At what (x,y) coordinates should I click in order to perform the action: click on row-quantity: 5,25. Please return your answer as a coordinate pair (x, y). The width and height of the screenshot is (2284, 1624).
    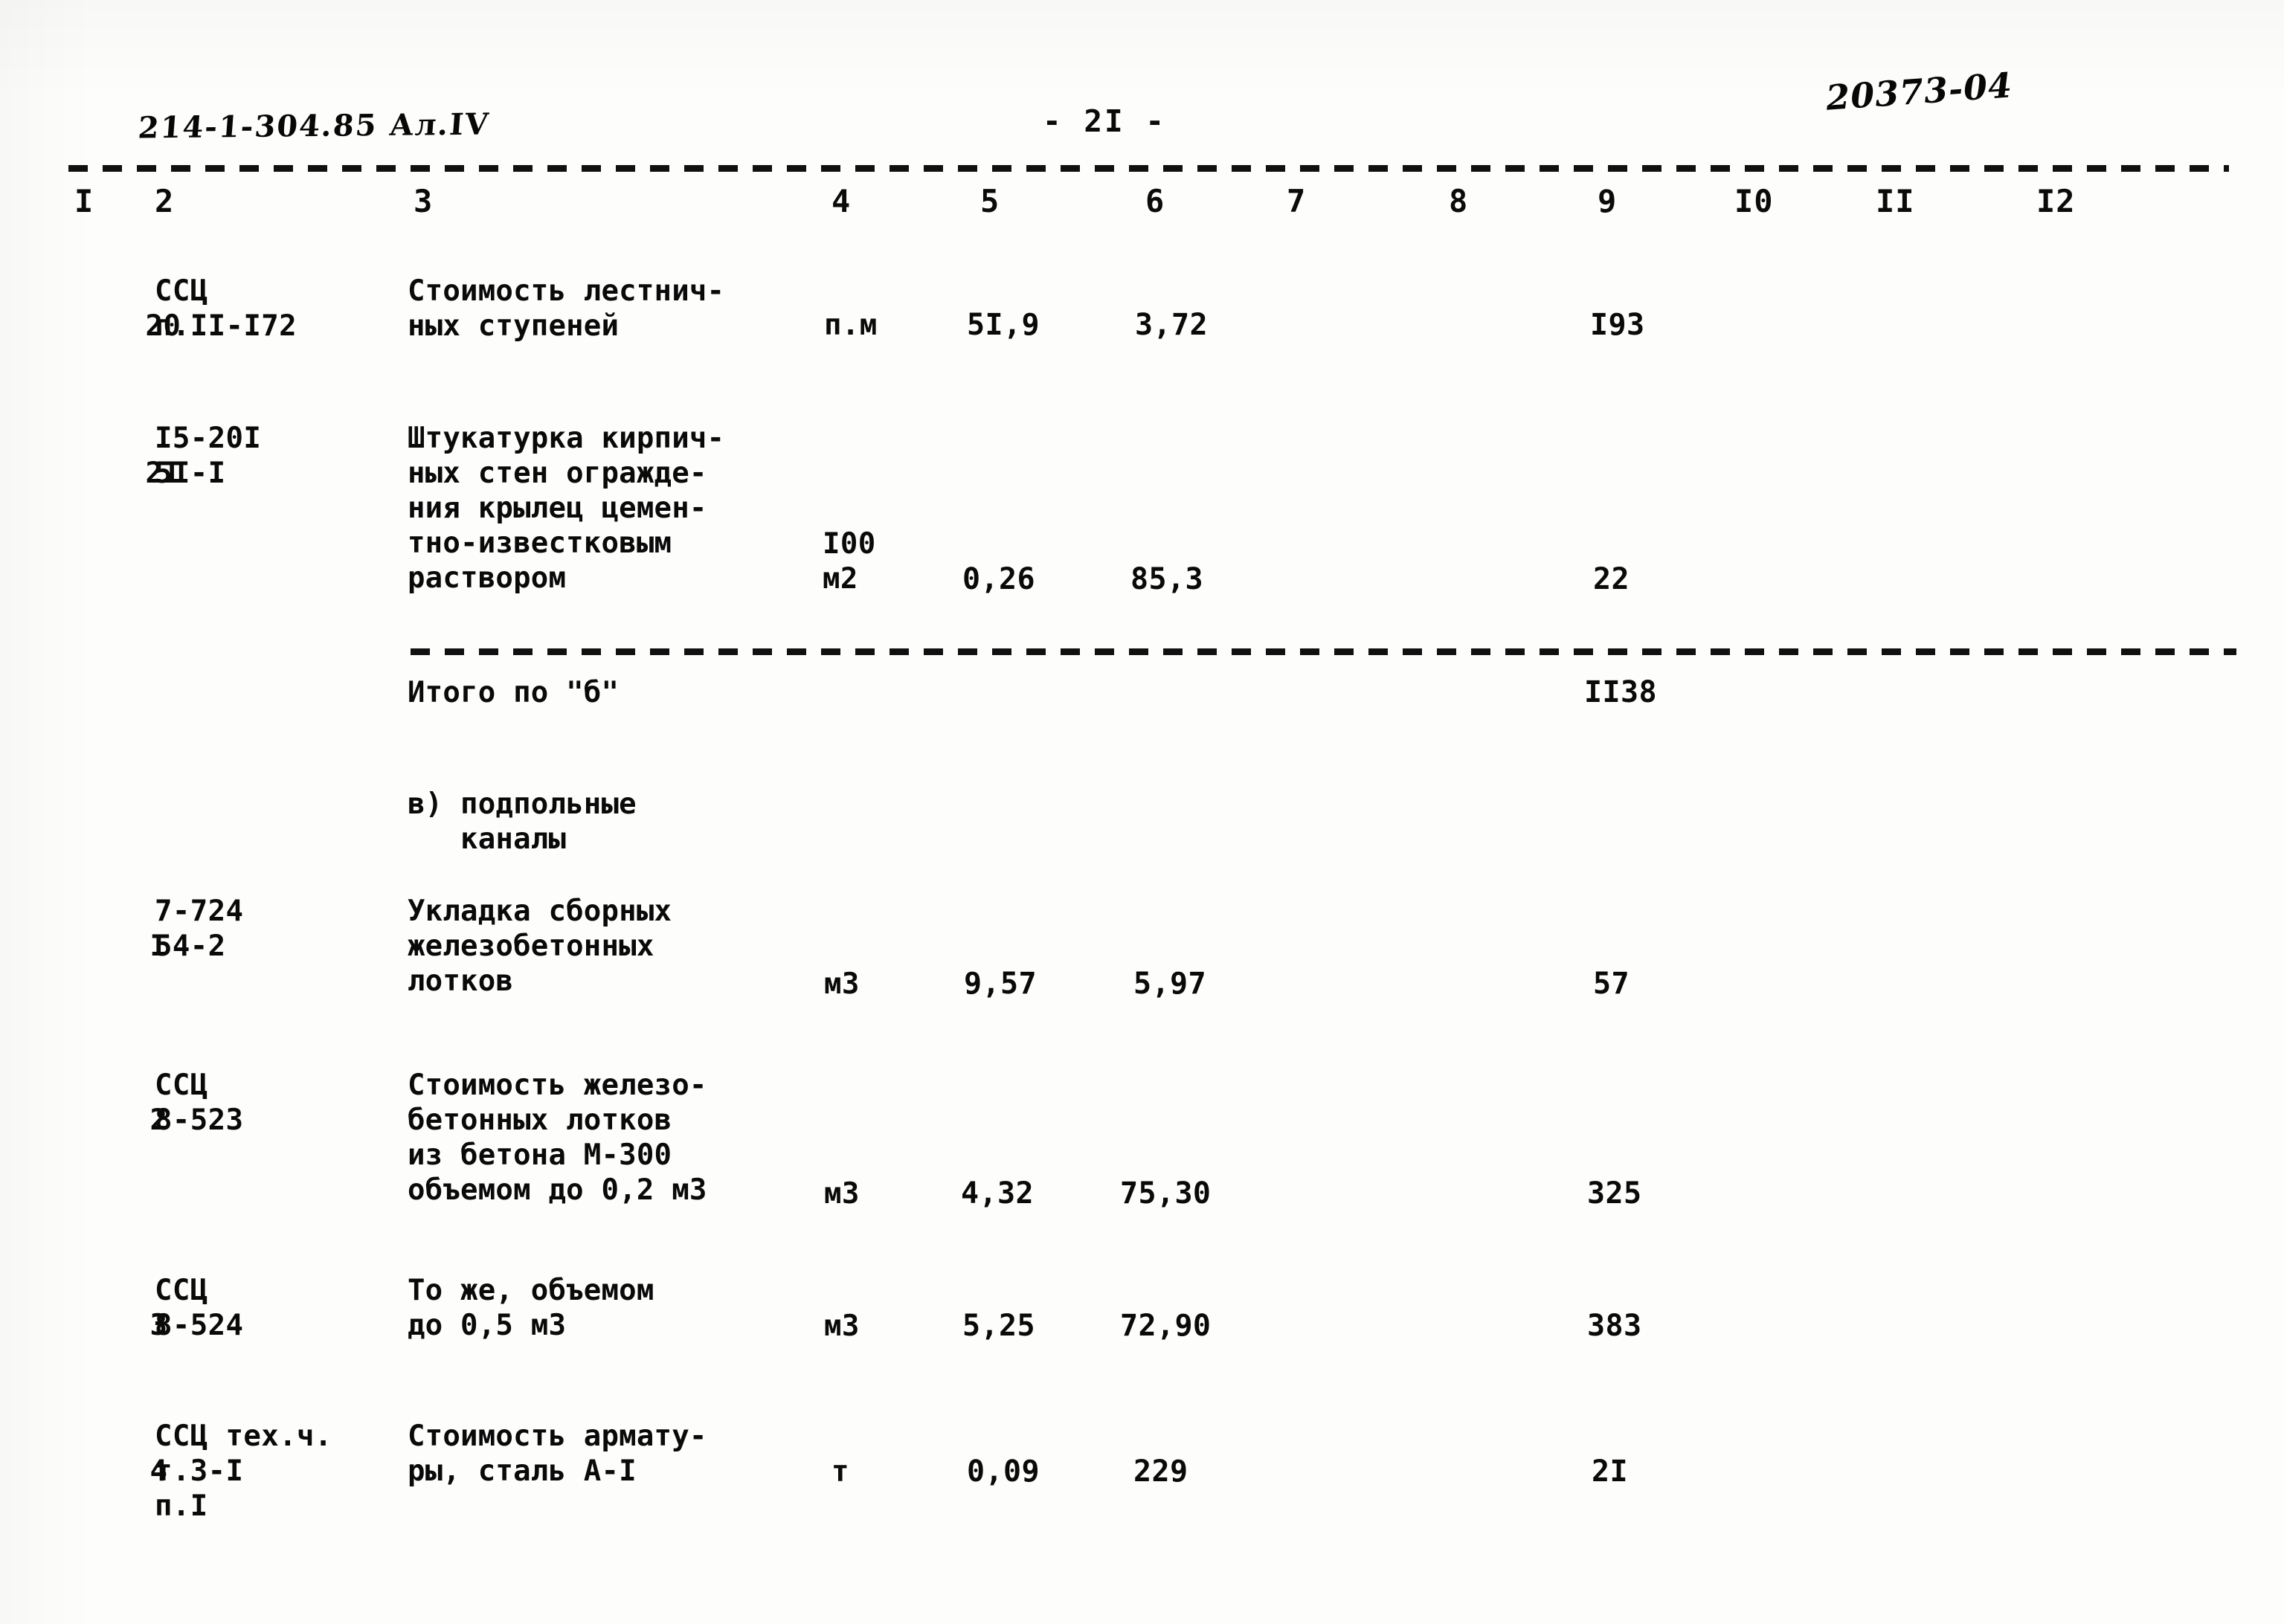
    Looking at the image, I should click on (998, 1326).